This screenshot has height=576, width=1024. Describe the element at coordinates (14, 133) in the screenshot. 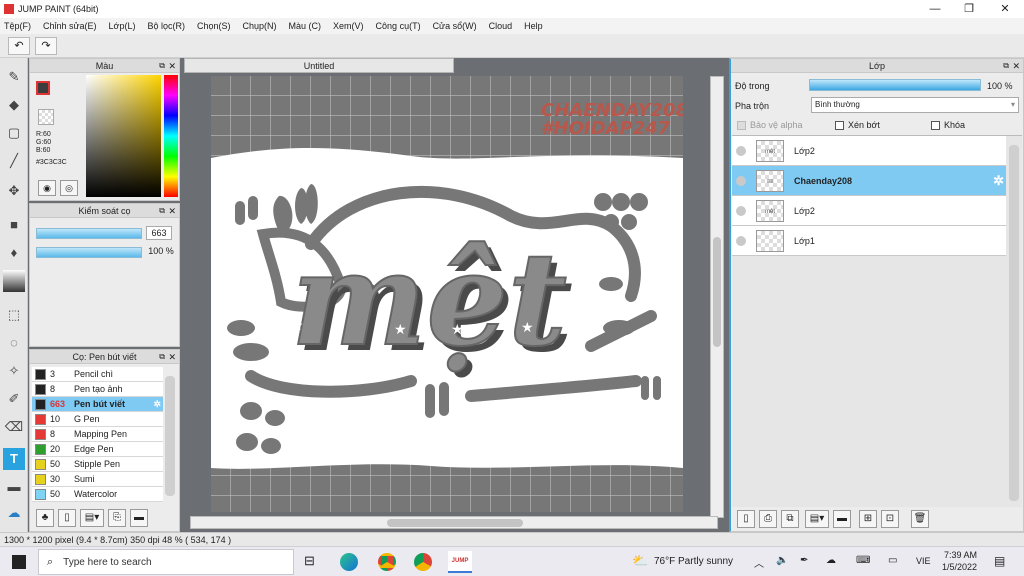

I see `rectangle-tool-icon: ▢` at that location.